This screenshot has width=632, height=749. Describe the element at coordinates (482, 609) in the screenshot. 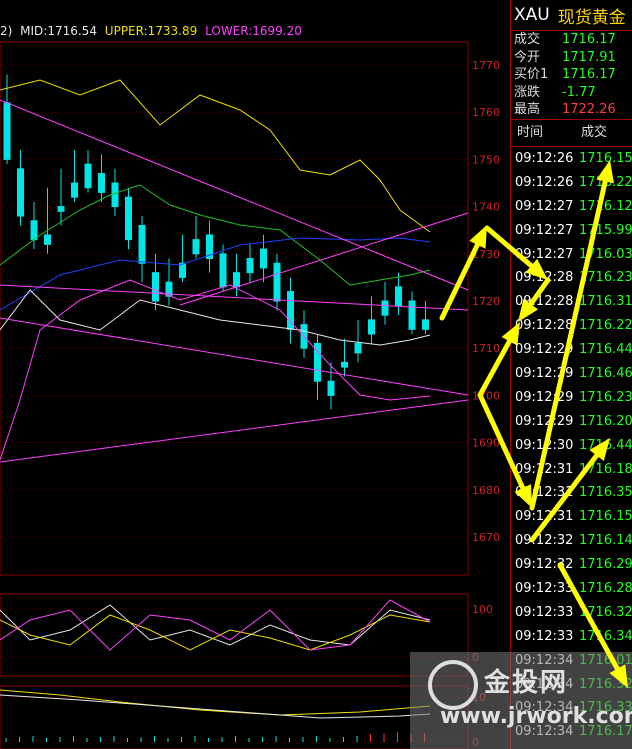

I see `osc1-axis-label: 100` at that location.